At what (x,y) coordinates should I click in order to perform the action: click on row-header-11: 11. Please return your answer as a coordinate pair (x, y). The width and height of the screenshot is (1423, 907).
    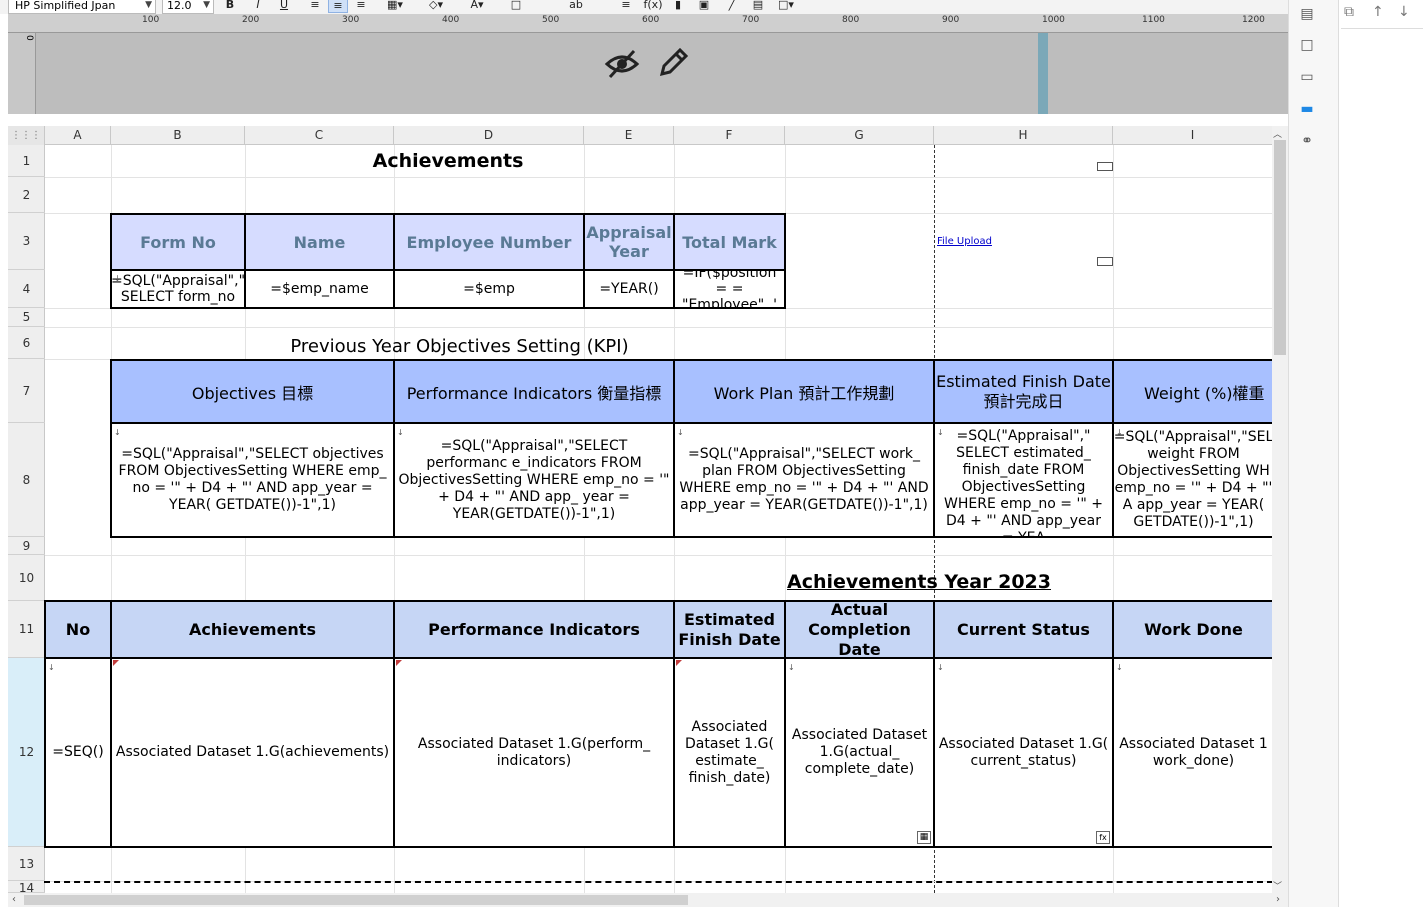
    Looking at the image, I should click on (26, 629).